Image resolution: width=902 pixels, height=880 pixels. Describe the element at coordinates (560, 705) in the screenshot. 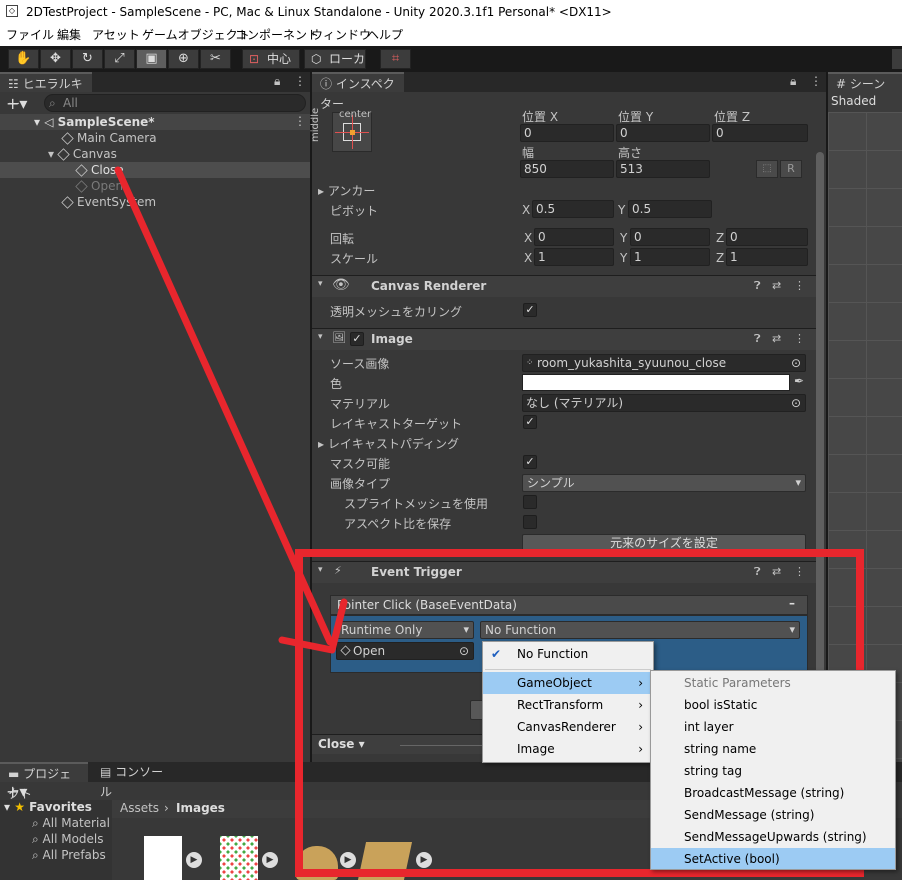

I see `menu-item-label: RectTransform` at that location.